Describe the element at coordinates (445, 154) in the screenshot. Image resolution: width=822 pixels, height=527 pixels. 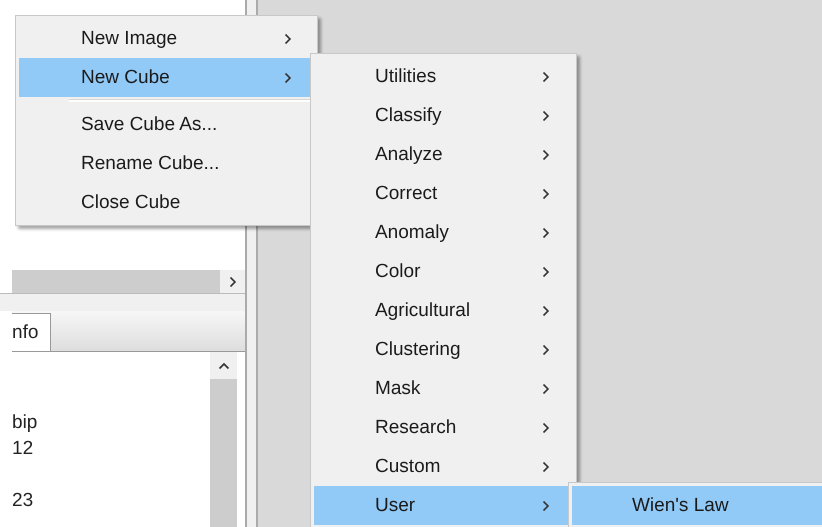
I see `menu-item: Analyze` at that location.